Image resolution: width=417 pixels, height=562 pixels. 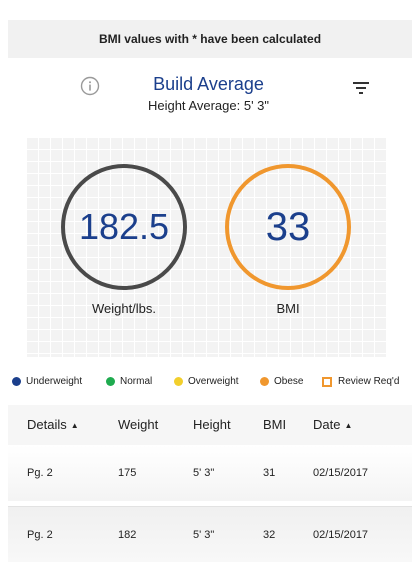 I want to click on legend-label: Obese, so click(x=289, y=381).